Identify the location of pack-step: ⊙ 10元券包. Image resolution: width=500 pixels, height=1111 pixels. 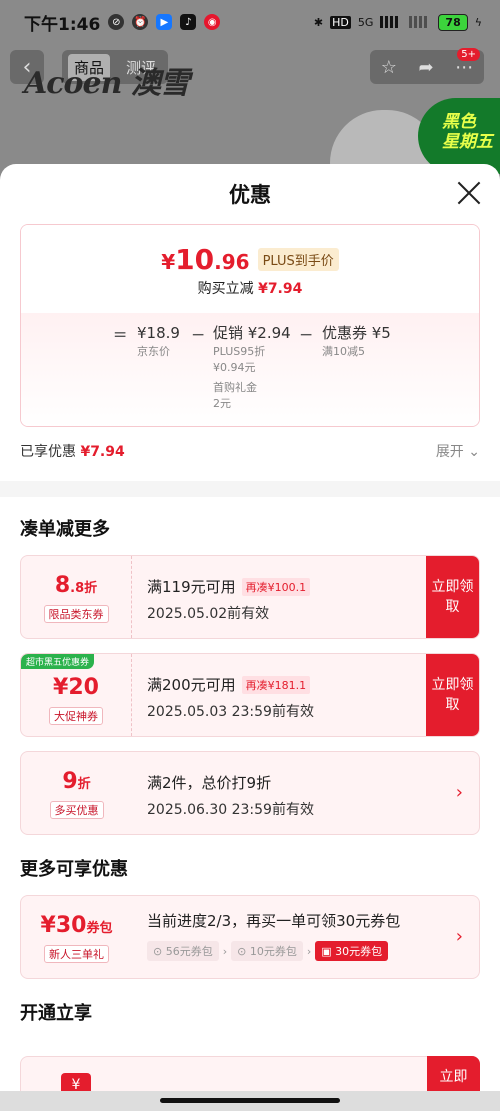
(267, 951).